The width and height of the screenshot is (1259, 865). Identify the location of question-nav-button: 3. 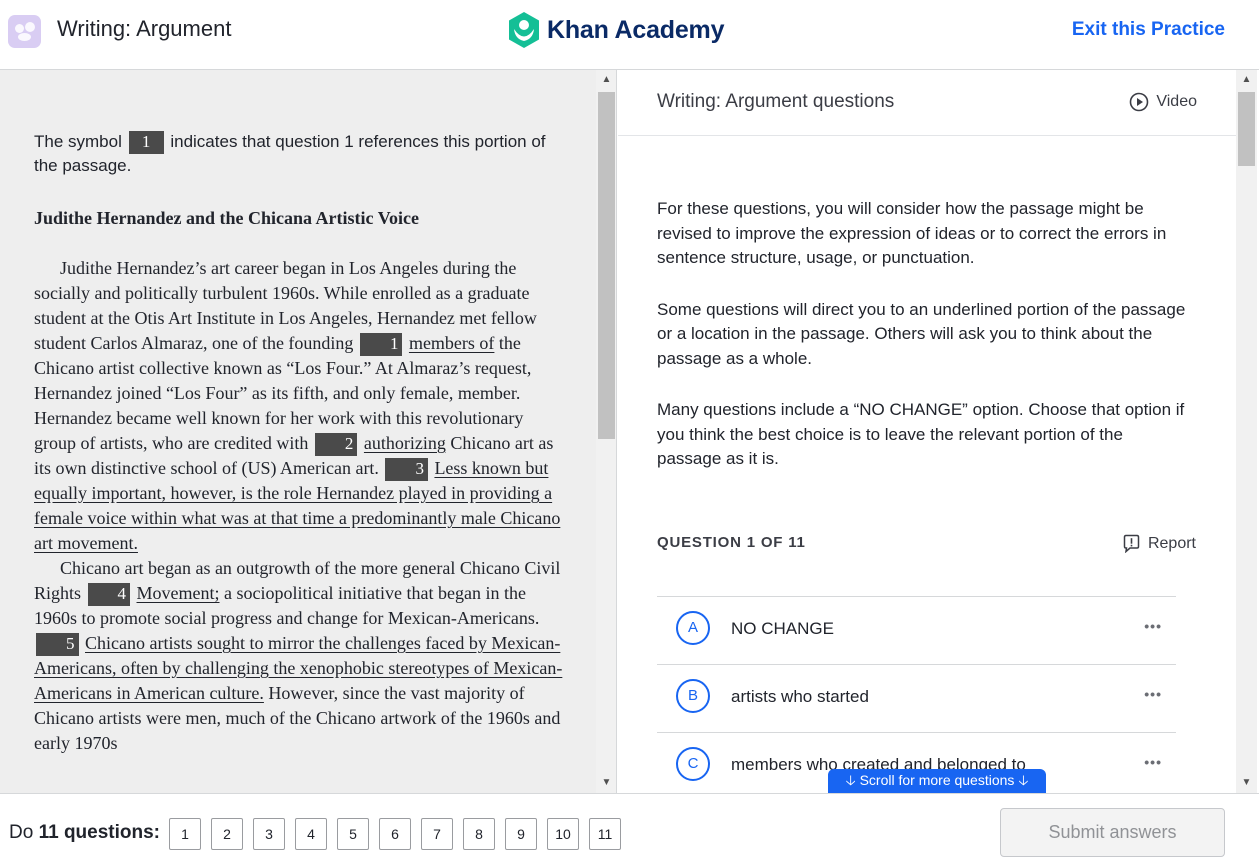
(269, 834).